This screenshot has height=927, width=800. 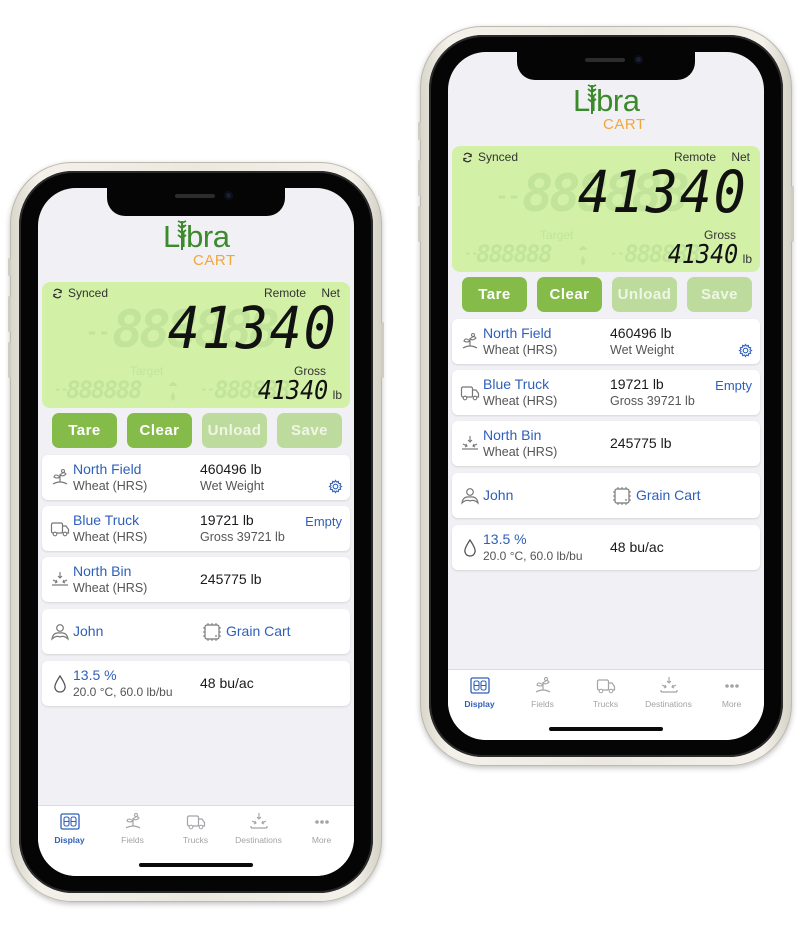 I want to click on mute-switch, so click(x=9, y=267).